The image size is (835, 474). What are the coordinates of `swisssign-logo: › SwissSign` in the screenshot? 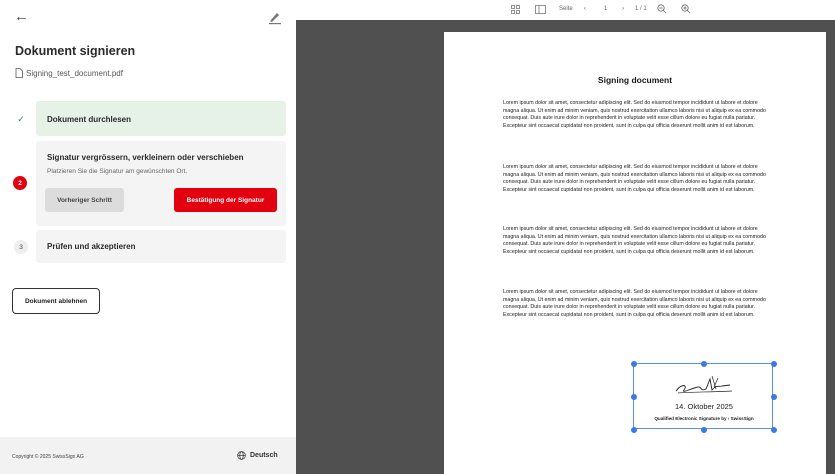 It's located at (740, 418).